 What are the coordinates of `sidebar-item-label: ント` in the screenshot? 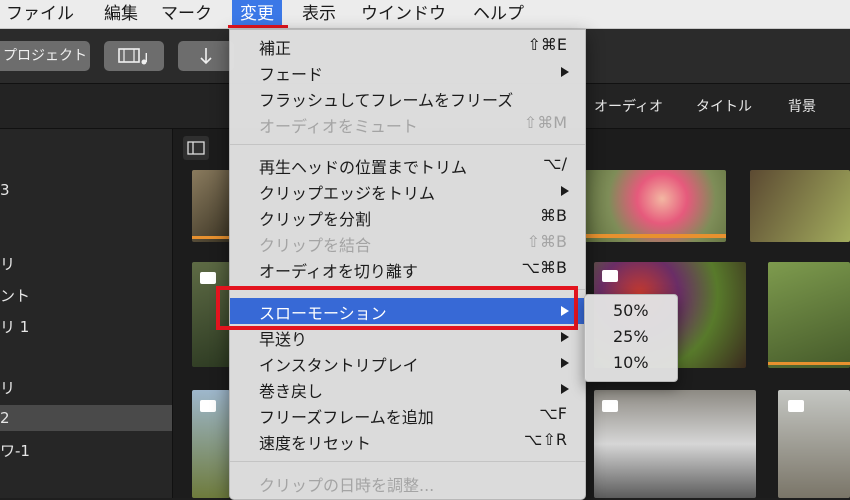 It's located at (15, 296).